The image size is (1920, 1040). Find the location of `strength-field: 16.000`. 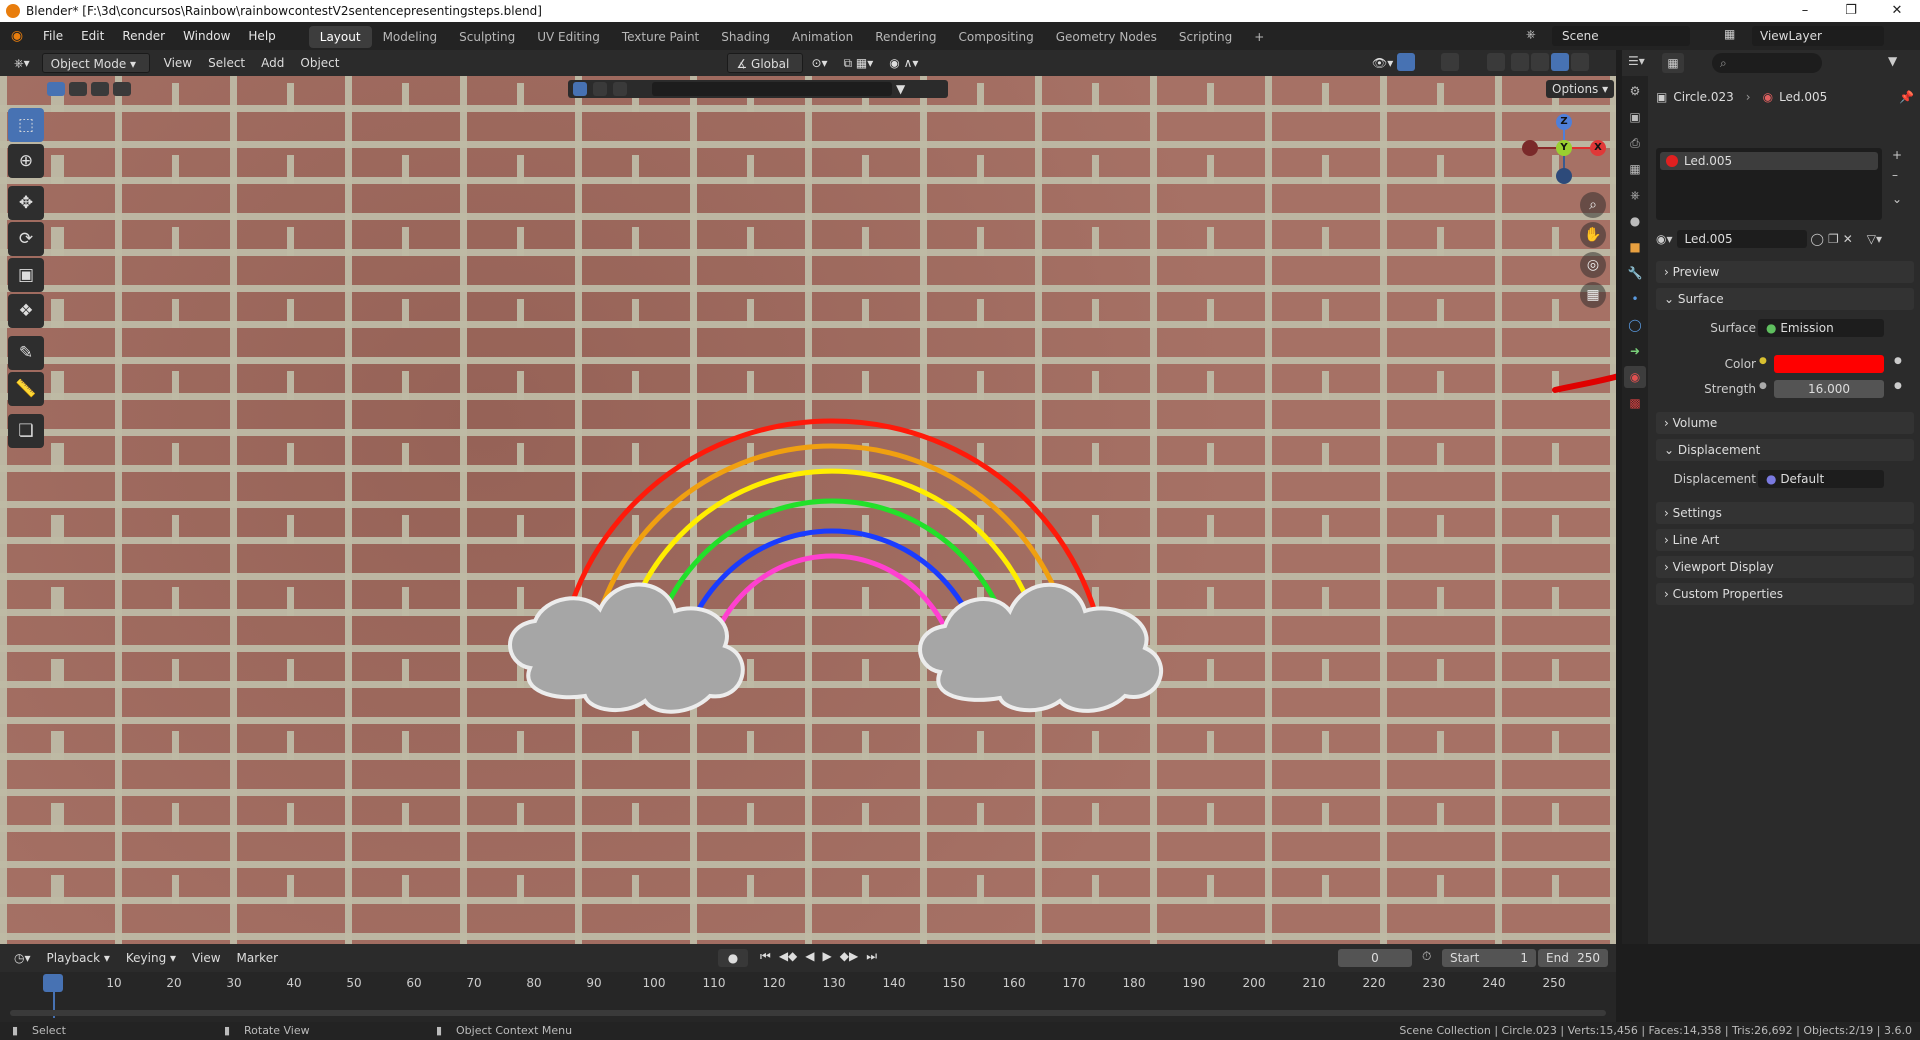

strength-field: 16.000 is located at coordinates (1829, 389).